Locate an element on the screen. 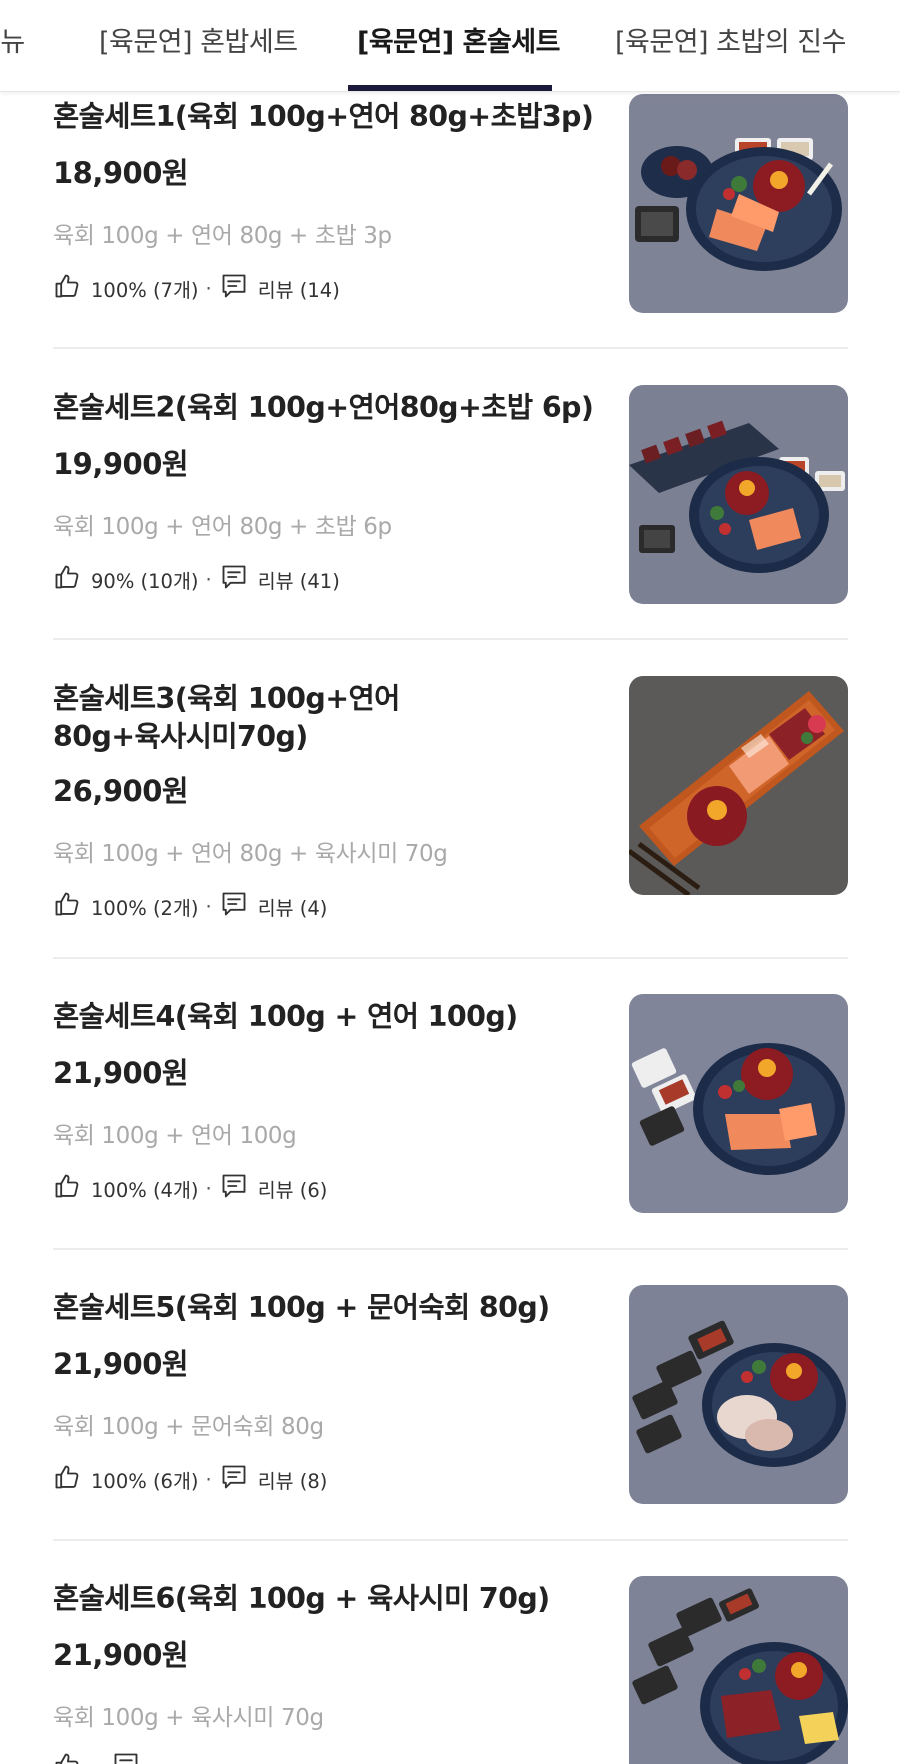 This screenshot has width=900, height=1764. tab-honsul-set: [육문연] 혼술세트 is located at coordinates (458, 45).